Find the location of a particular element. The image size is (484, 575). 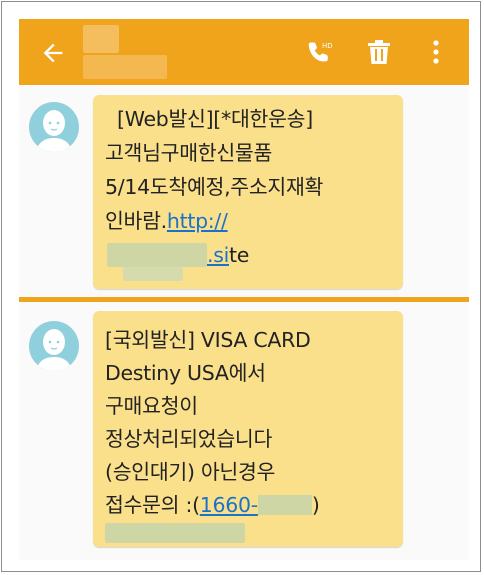

message-line: 정상처리되었습니다 is located at coordinates (189, 439).